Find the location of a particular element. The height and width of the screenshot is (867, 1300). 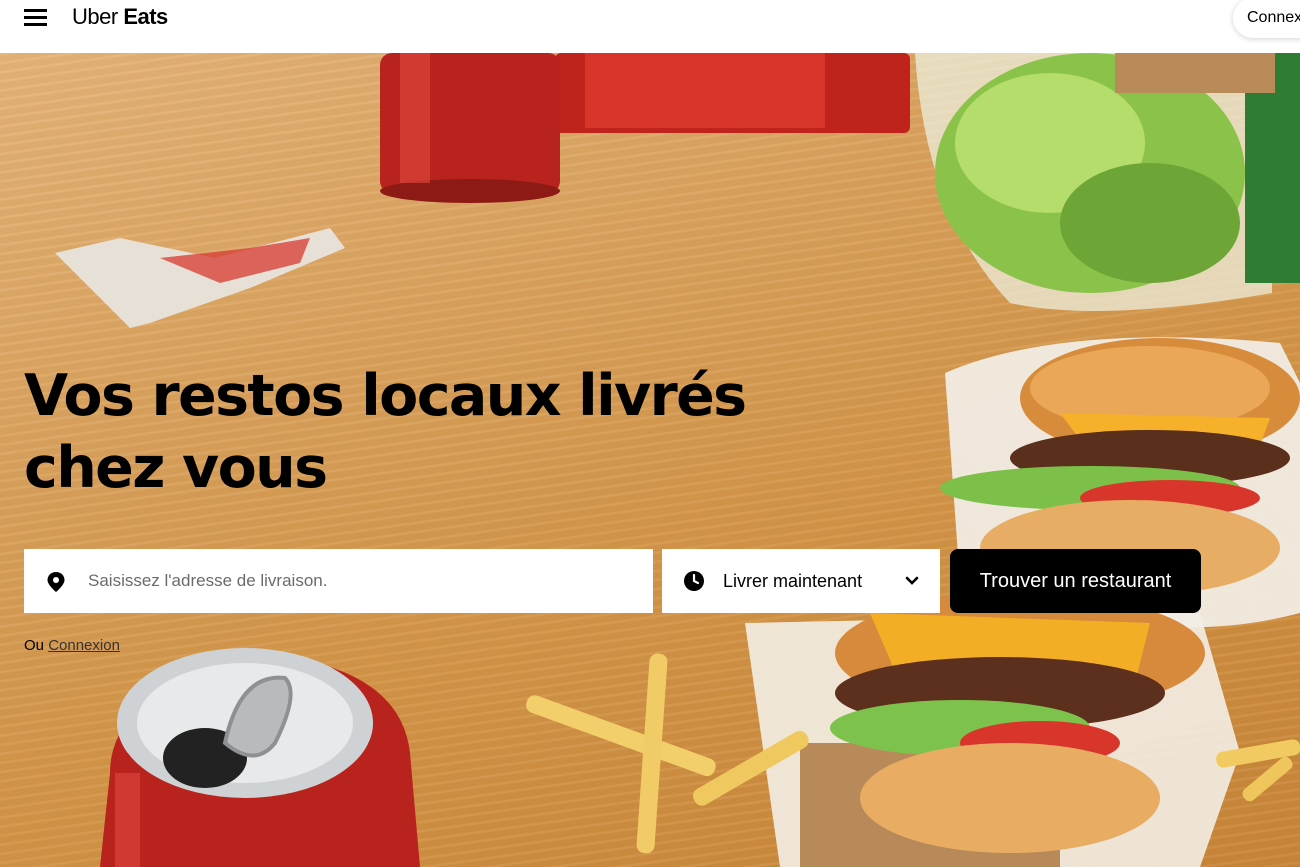

menu-icon is located at coordinates (35, 18).